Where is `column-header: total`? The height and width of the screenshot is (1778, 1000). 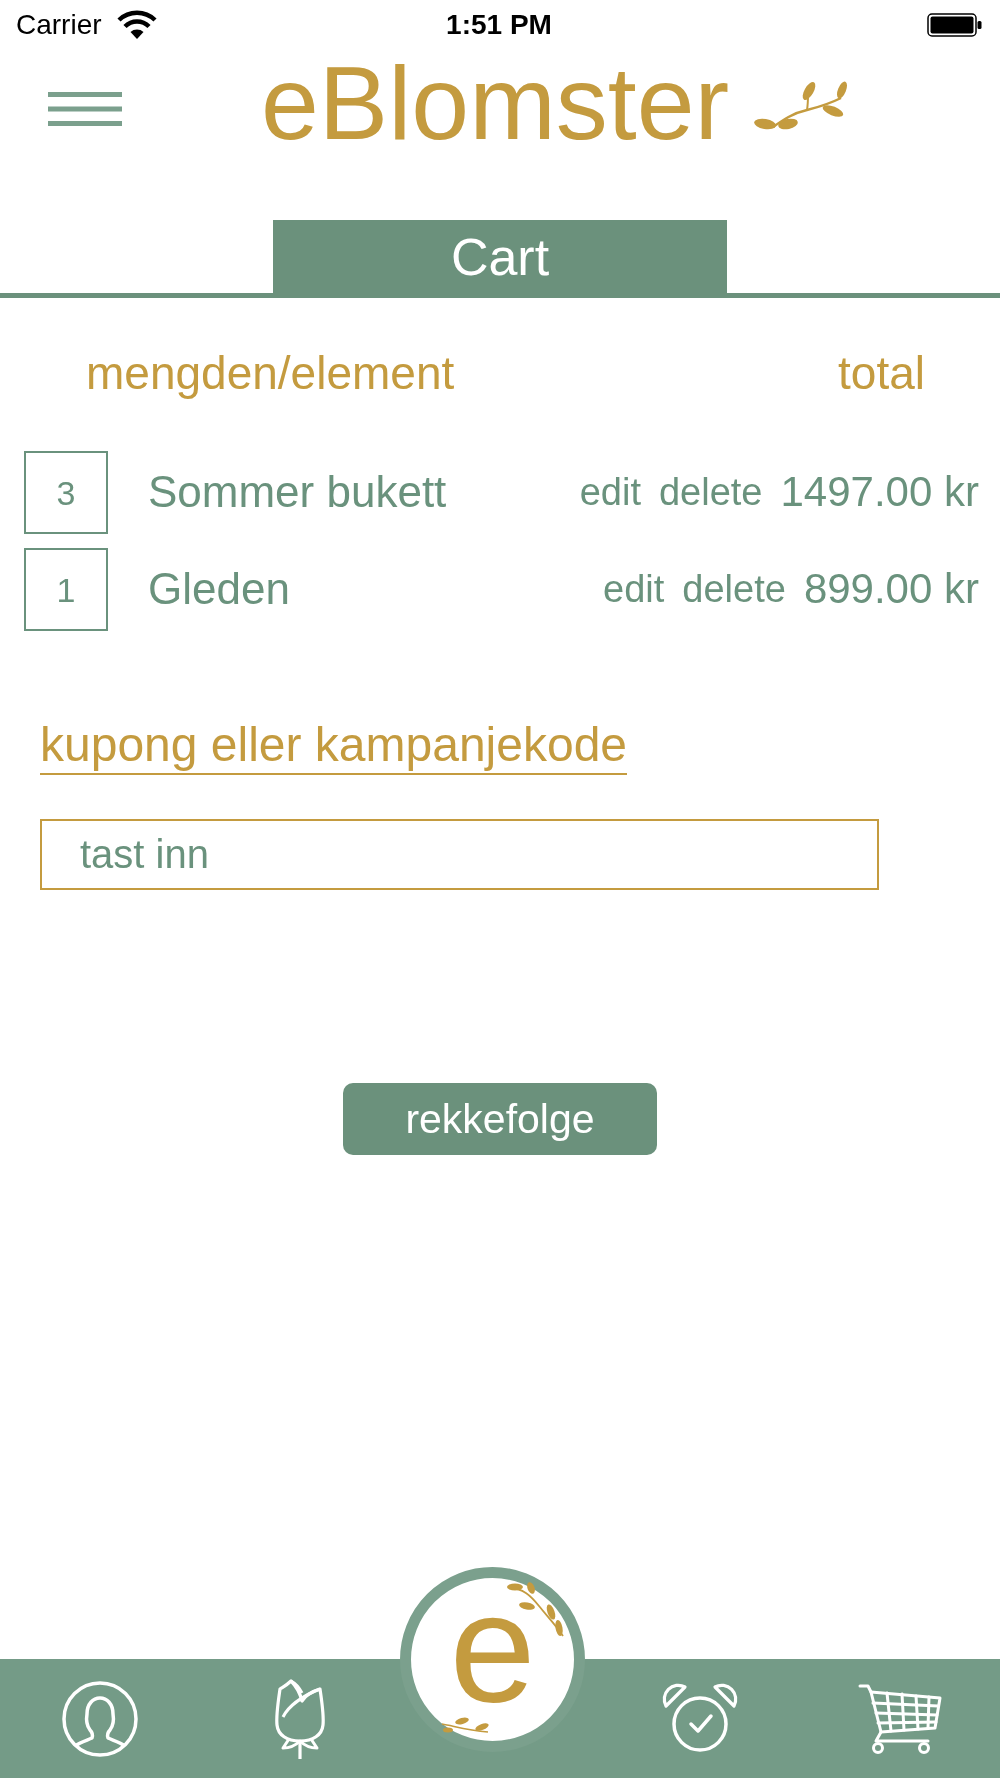
column-header: total is located at coordinates (881, 373).